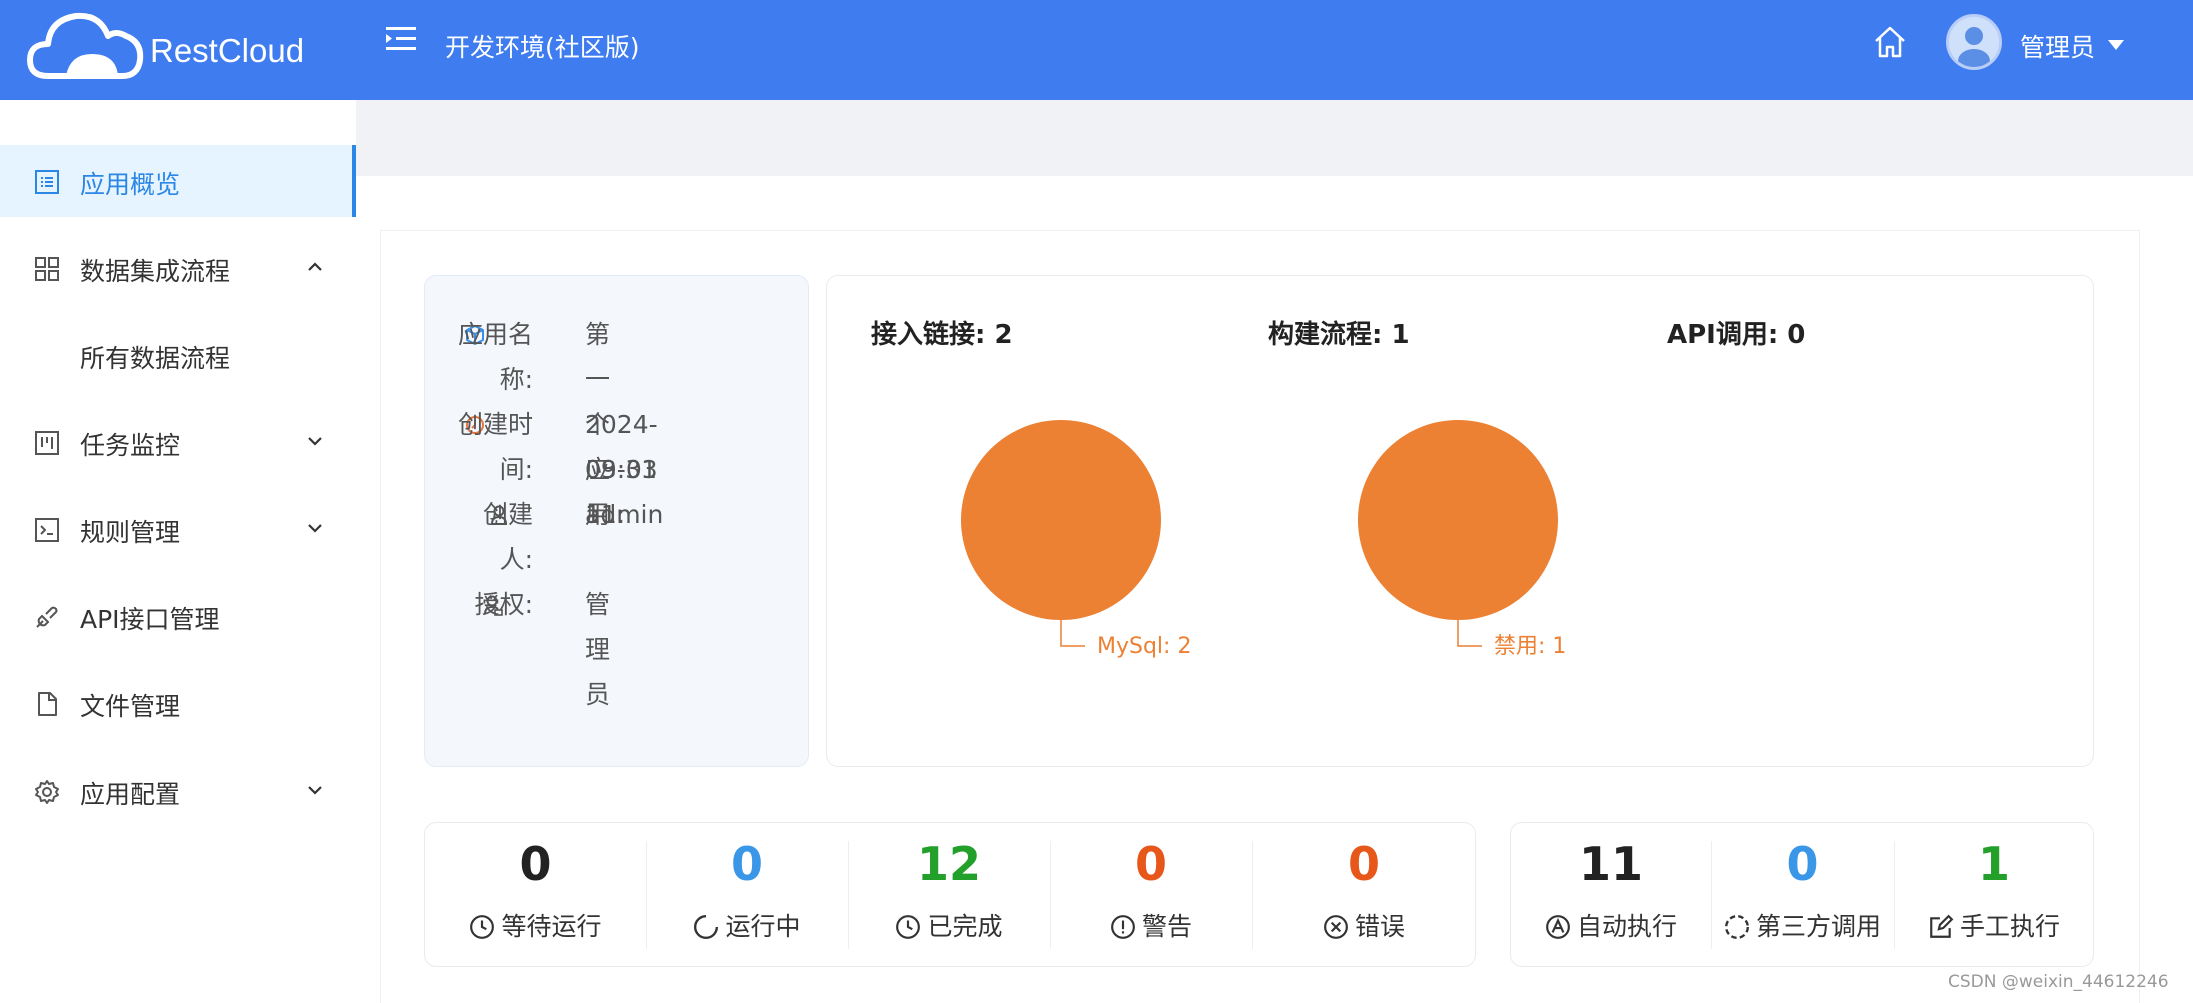 The width and height of the screenshot is (2193, 1003). I want to click on sidebar-item-data-integration: 数据集成流程, so click(178, 268).